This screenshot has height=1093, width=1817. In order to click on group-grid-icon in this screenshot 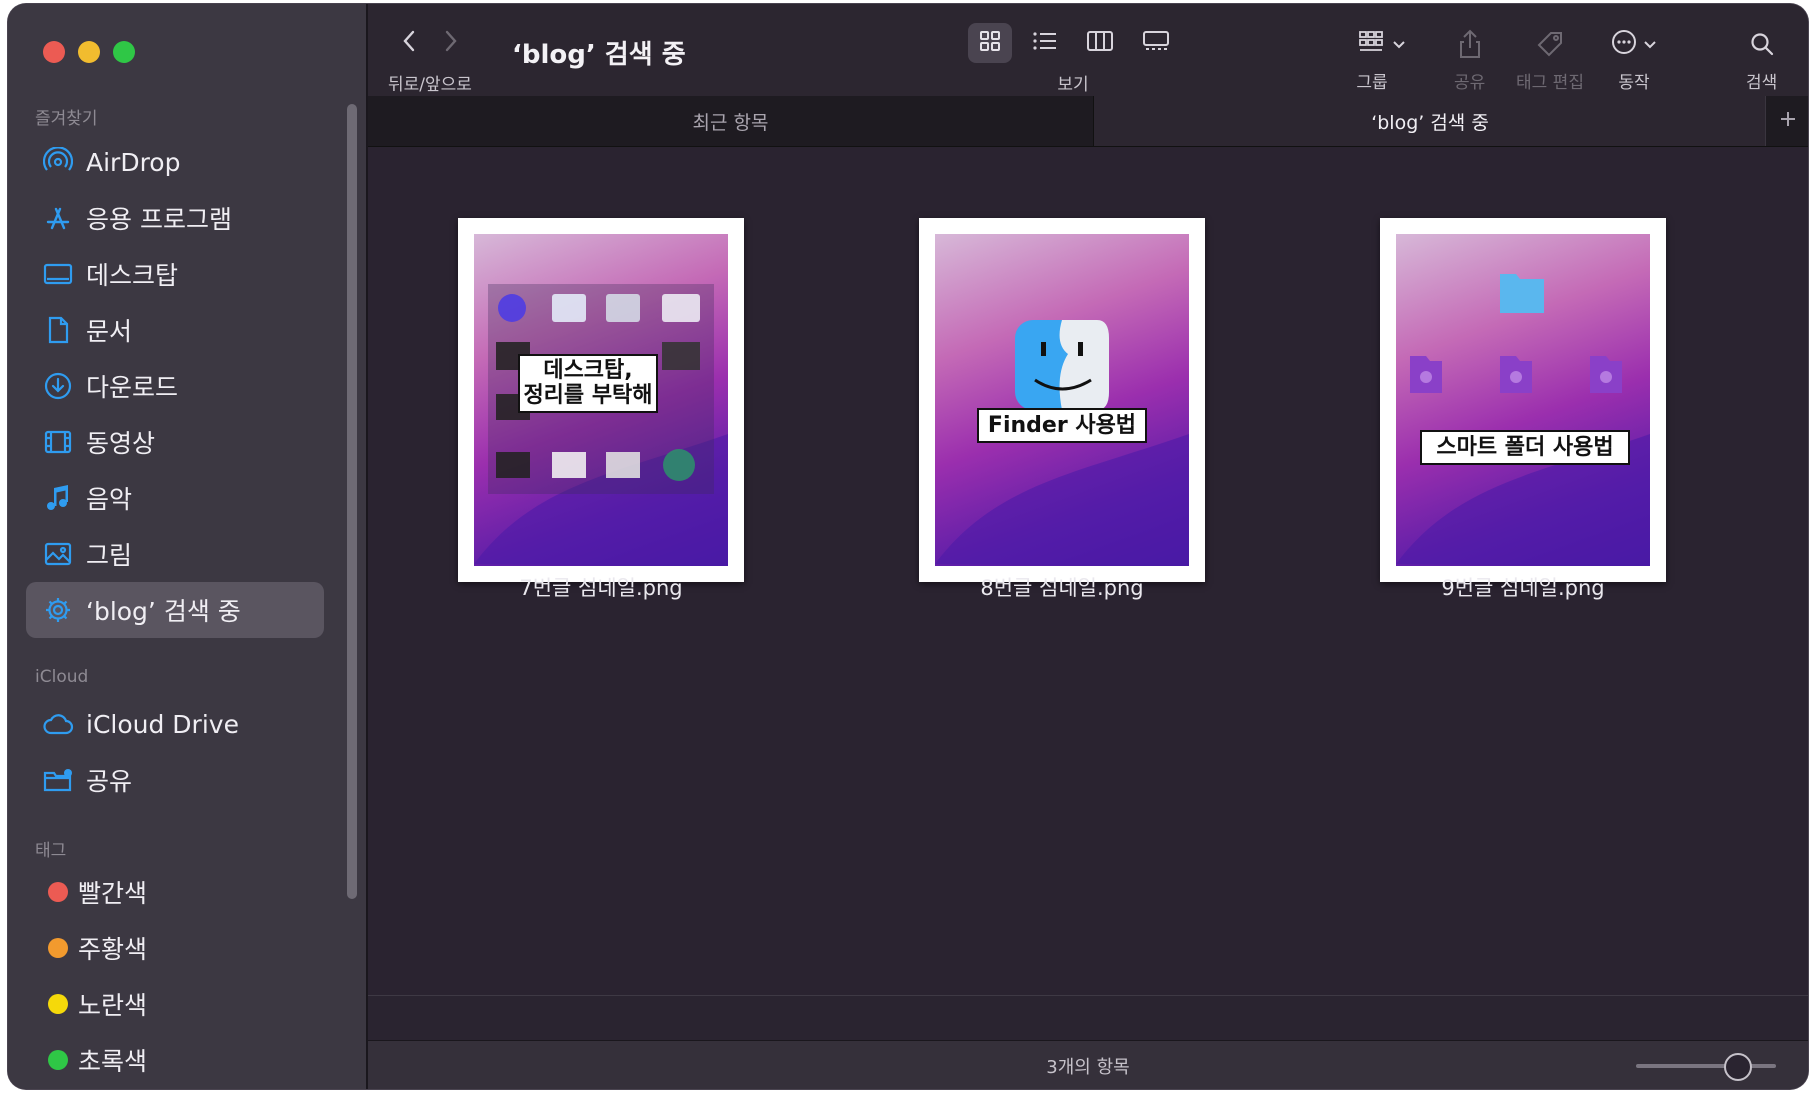, I will do `click(1371, 44)`.